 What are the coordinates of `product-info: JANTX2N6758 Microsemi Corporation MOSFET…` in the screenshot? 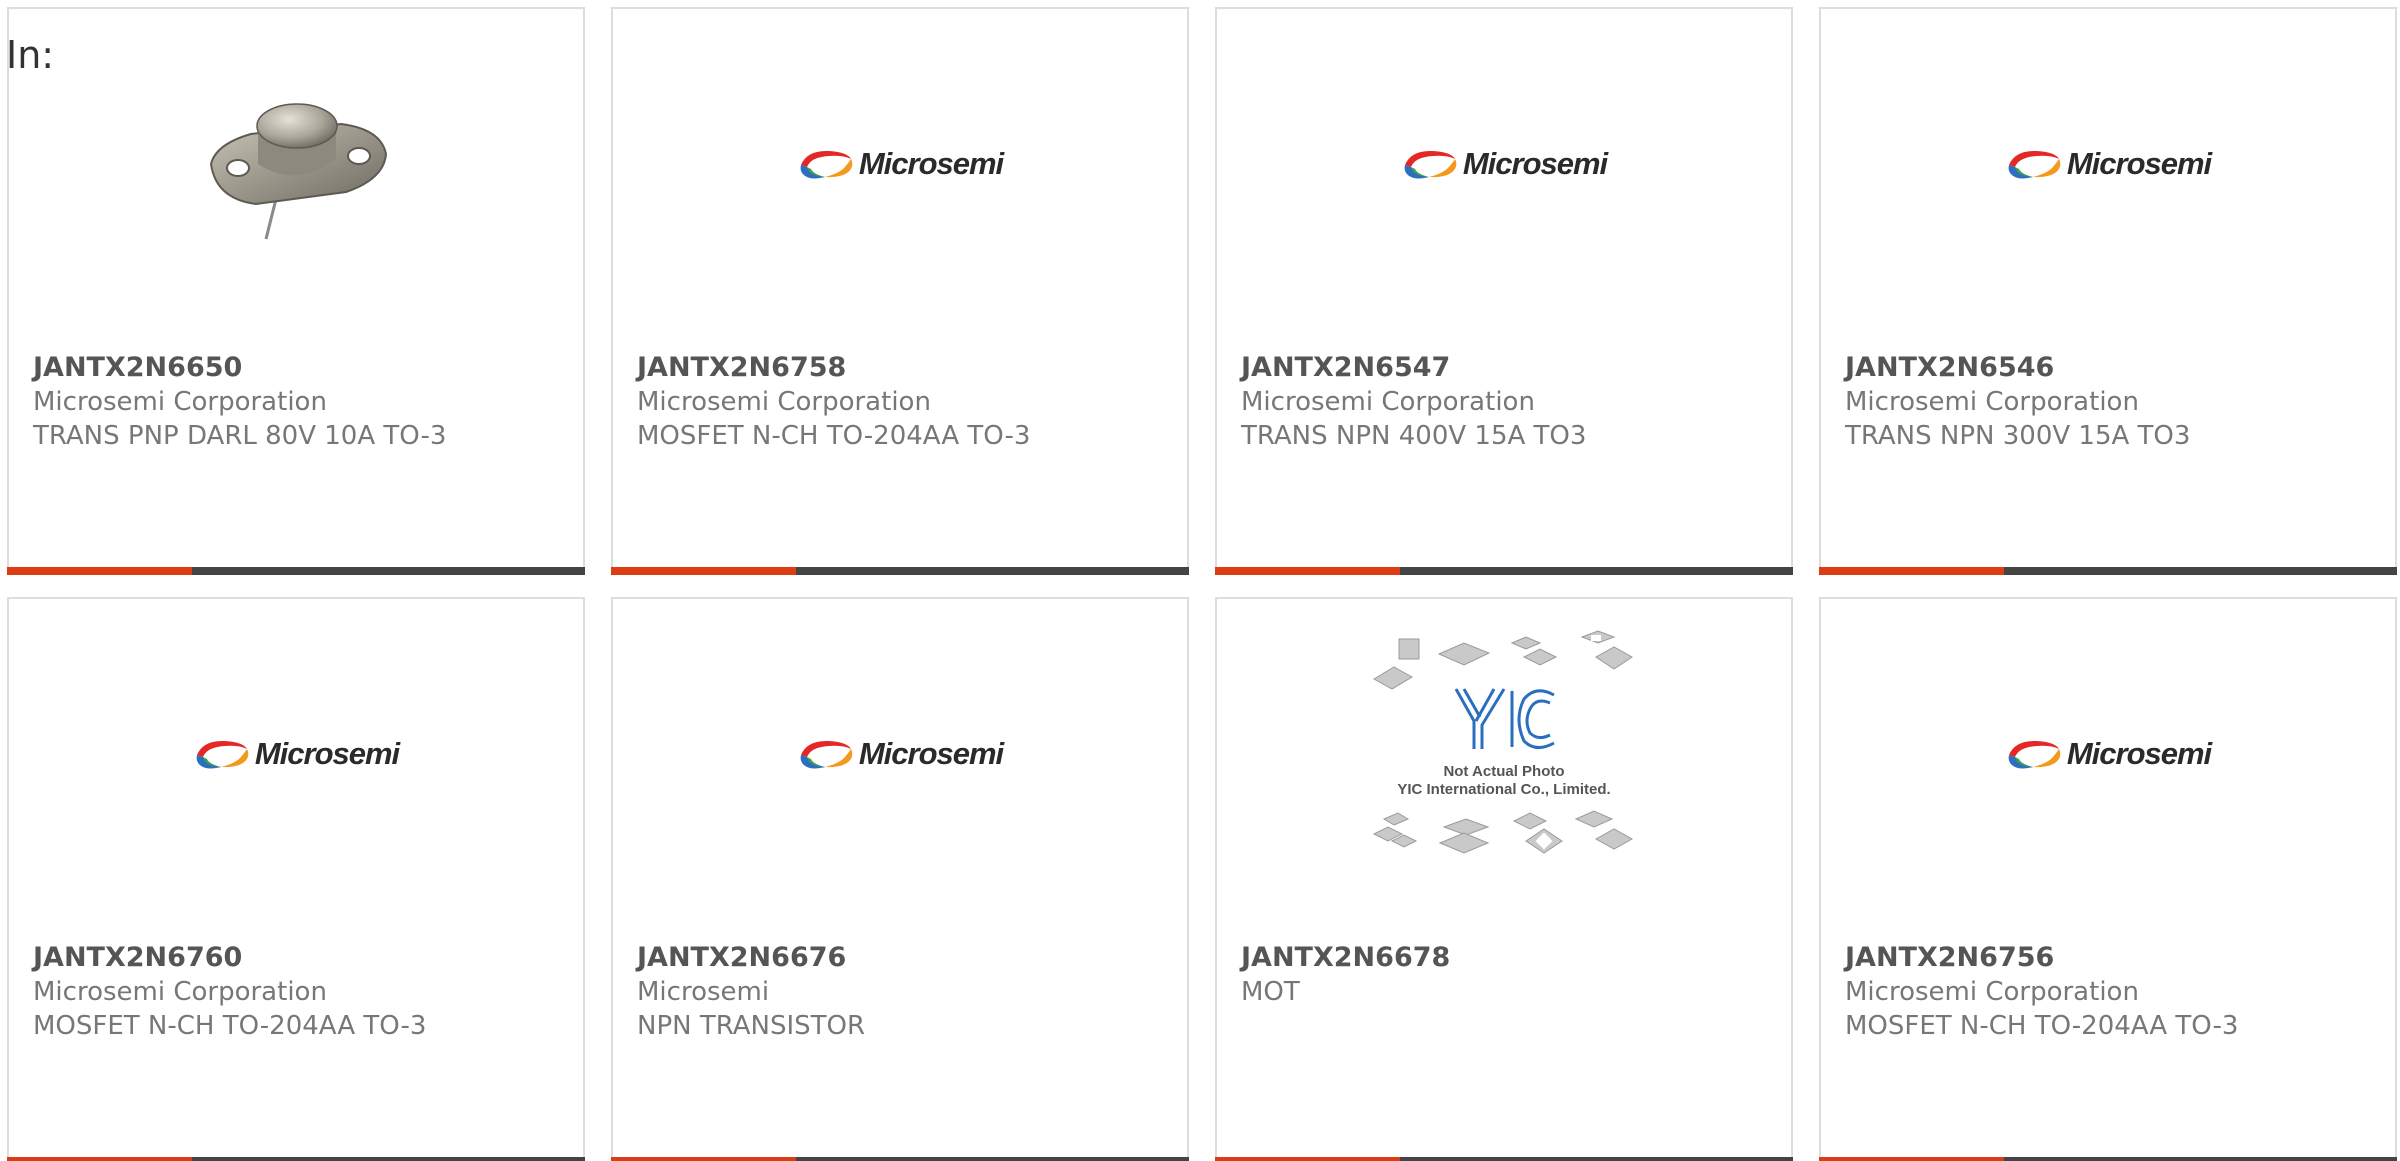 It's located at (904, 402).